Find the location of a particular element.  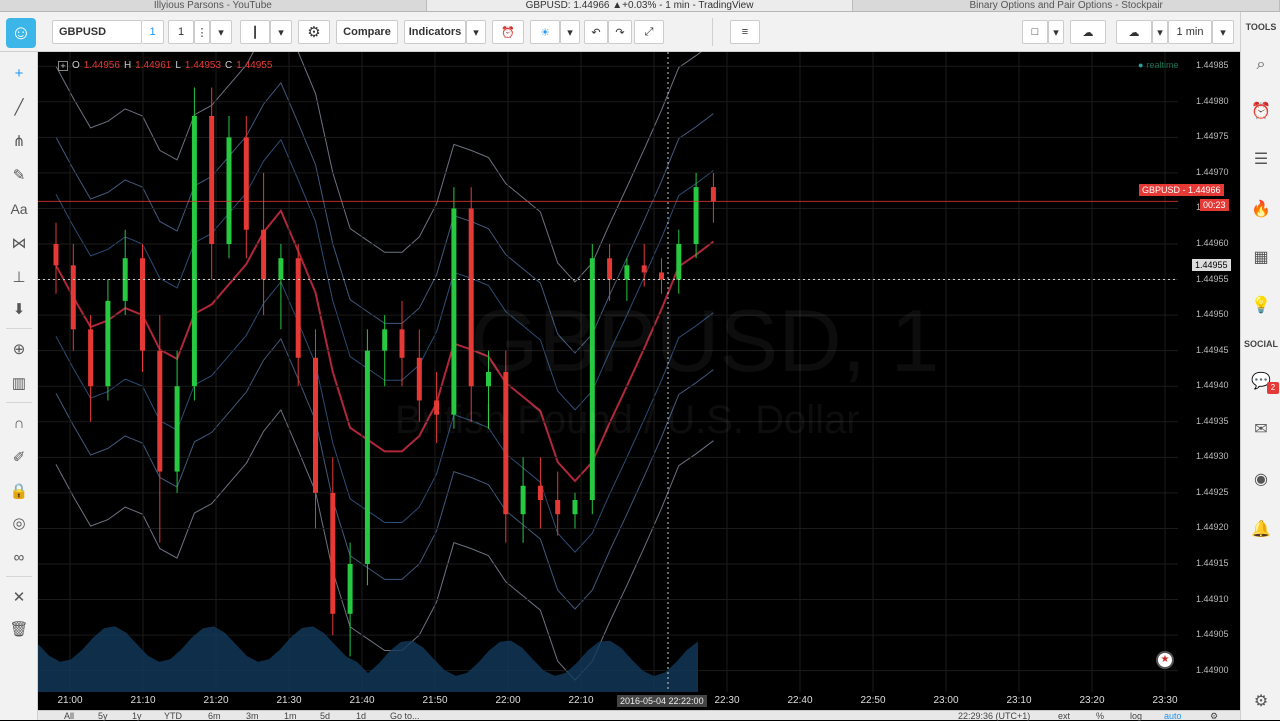

brush-icon: ✎ is located at coordinates (19, 175).